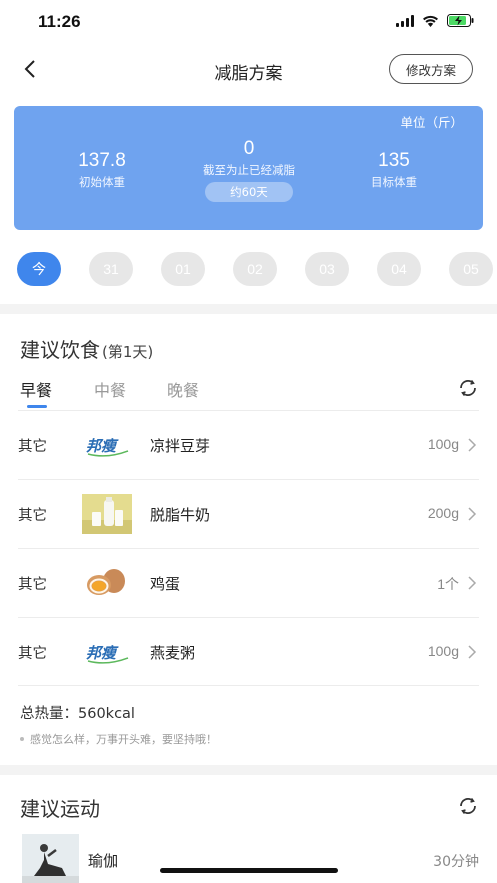 This screenshot has height=883, width=497. What do you see at coordinates (60, 350) in the screenshot?
I see `diet-title: 建议饮食` at bounding box center [60, 350].